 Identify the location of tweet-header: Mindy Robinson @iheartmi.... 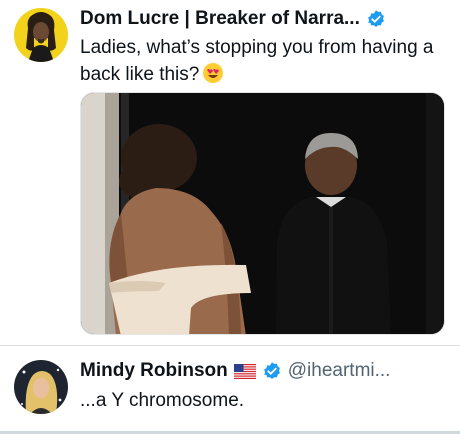
(235, 371).